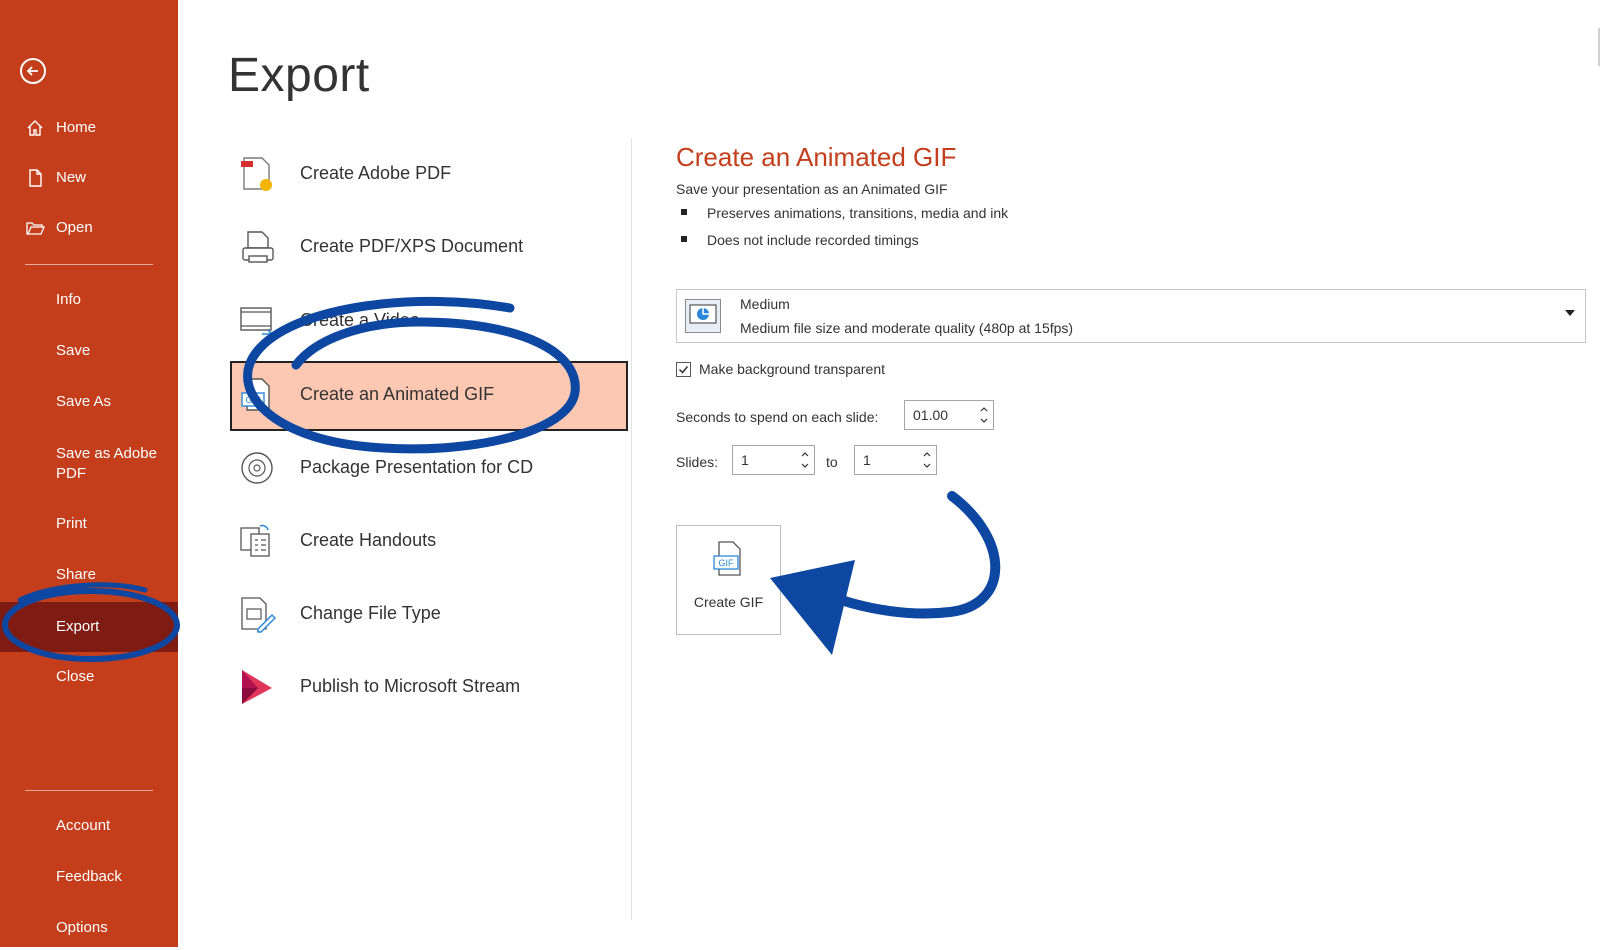  I want to click on sidebar-item-label: Open, so click(74, 227).